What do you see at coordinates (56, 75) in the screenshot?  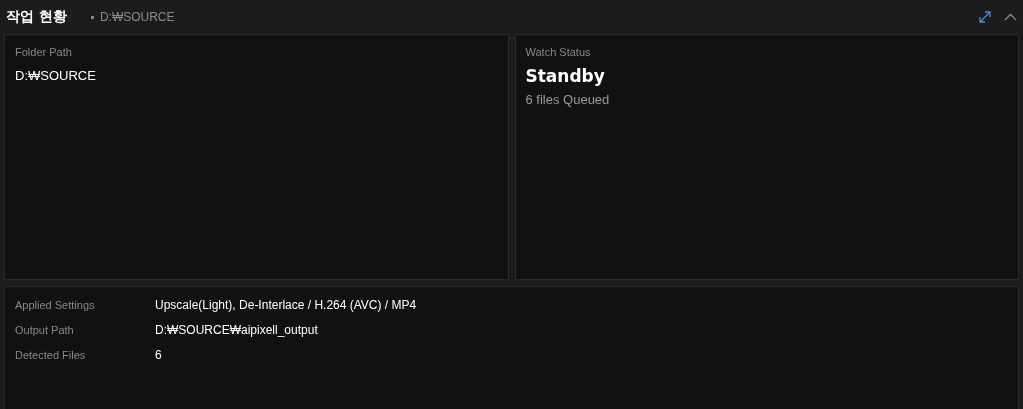 I see `path-value: D:₩SOURCE` at bounding box center [56, 75].